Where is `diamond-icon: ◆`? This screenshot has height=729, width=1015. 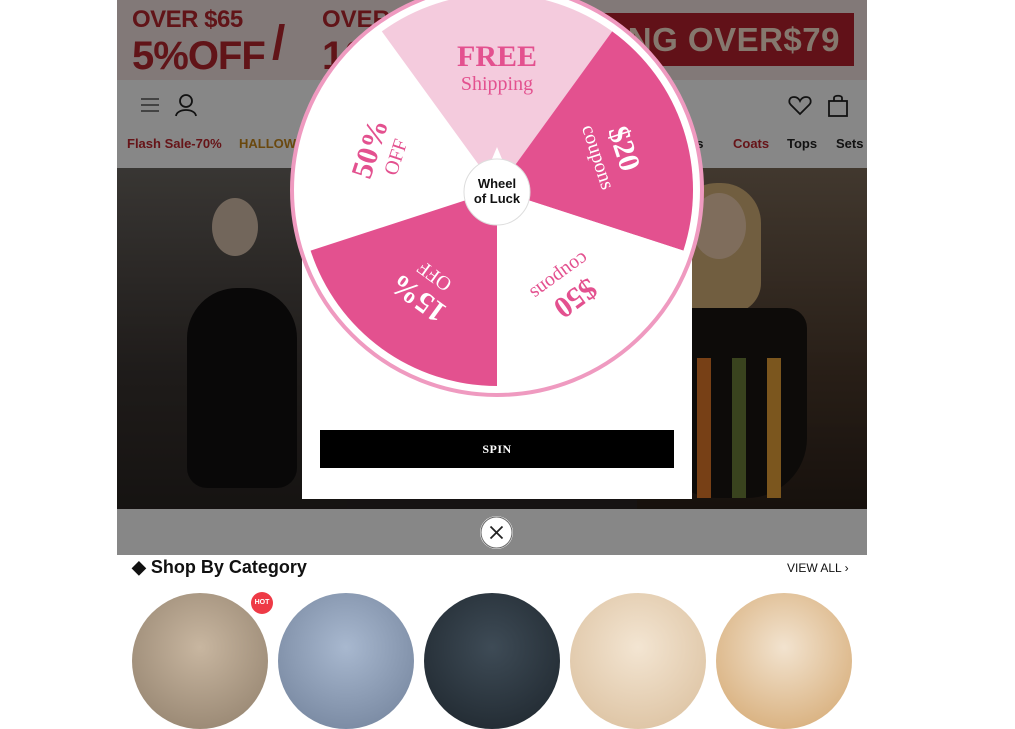
diamond-icon: ◆ is located at coordinates (139, 567).